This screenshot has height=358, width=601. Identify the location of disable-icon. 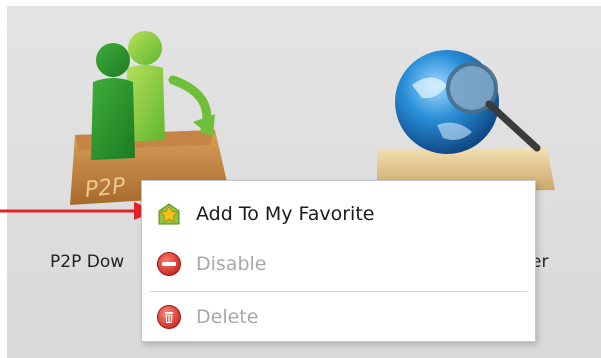
(169, 264).